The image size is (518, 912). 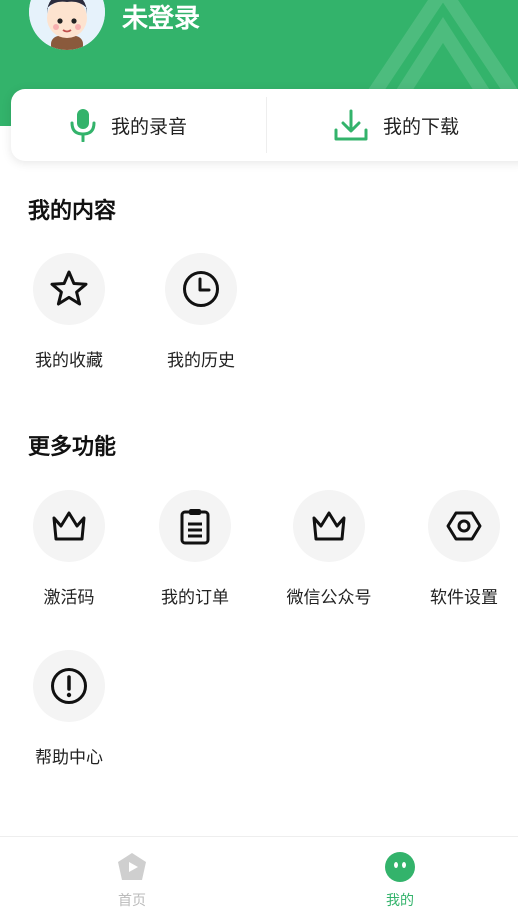 I want to click on clipboard-icon, so click(x=195, y=527).